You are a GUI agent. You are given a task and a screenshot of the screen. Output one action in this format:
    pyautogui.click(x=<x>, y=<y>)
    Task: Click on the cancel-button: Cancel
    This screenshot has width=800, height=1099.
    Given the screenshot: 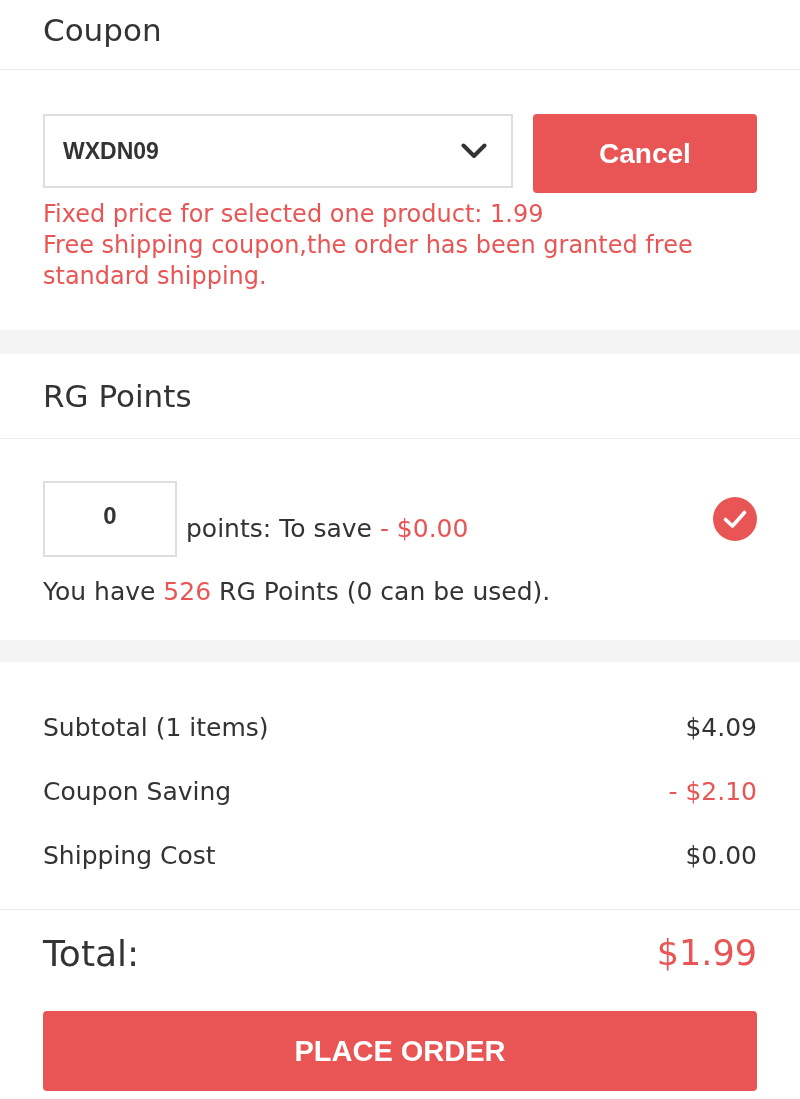 What is the action you would take?
    pyautogui.click(x=645, y=153)
    